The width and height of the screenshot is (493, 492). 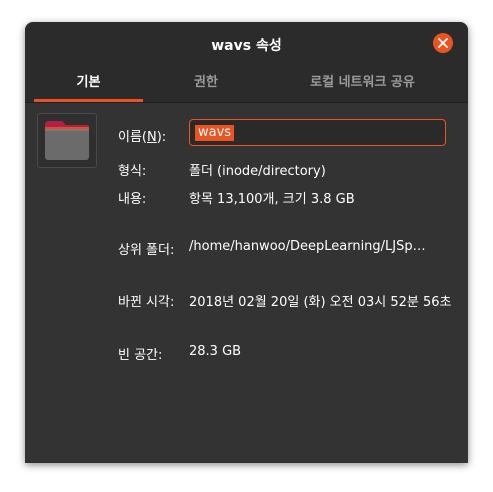 What do you see at coordinates (257, 171) in the screenshot?
I see `type-value: 폴더 (inode/directory)` at bounding box center [257, 171].